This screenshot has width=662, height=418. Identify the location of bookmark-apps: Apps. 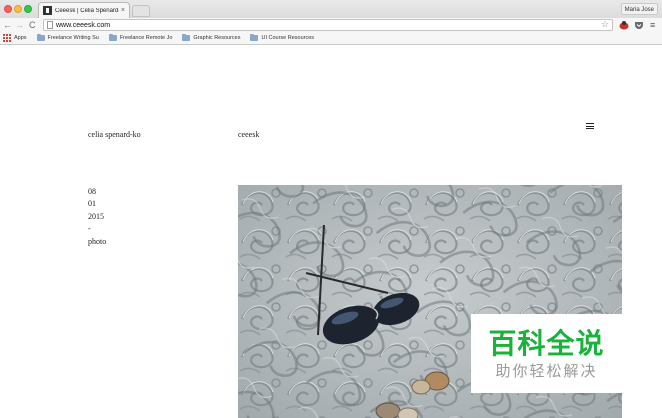
(15, 38).